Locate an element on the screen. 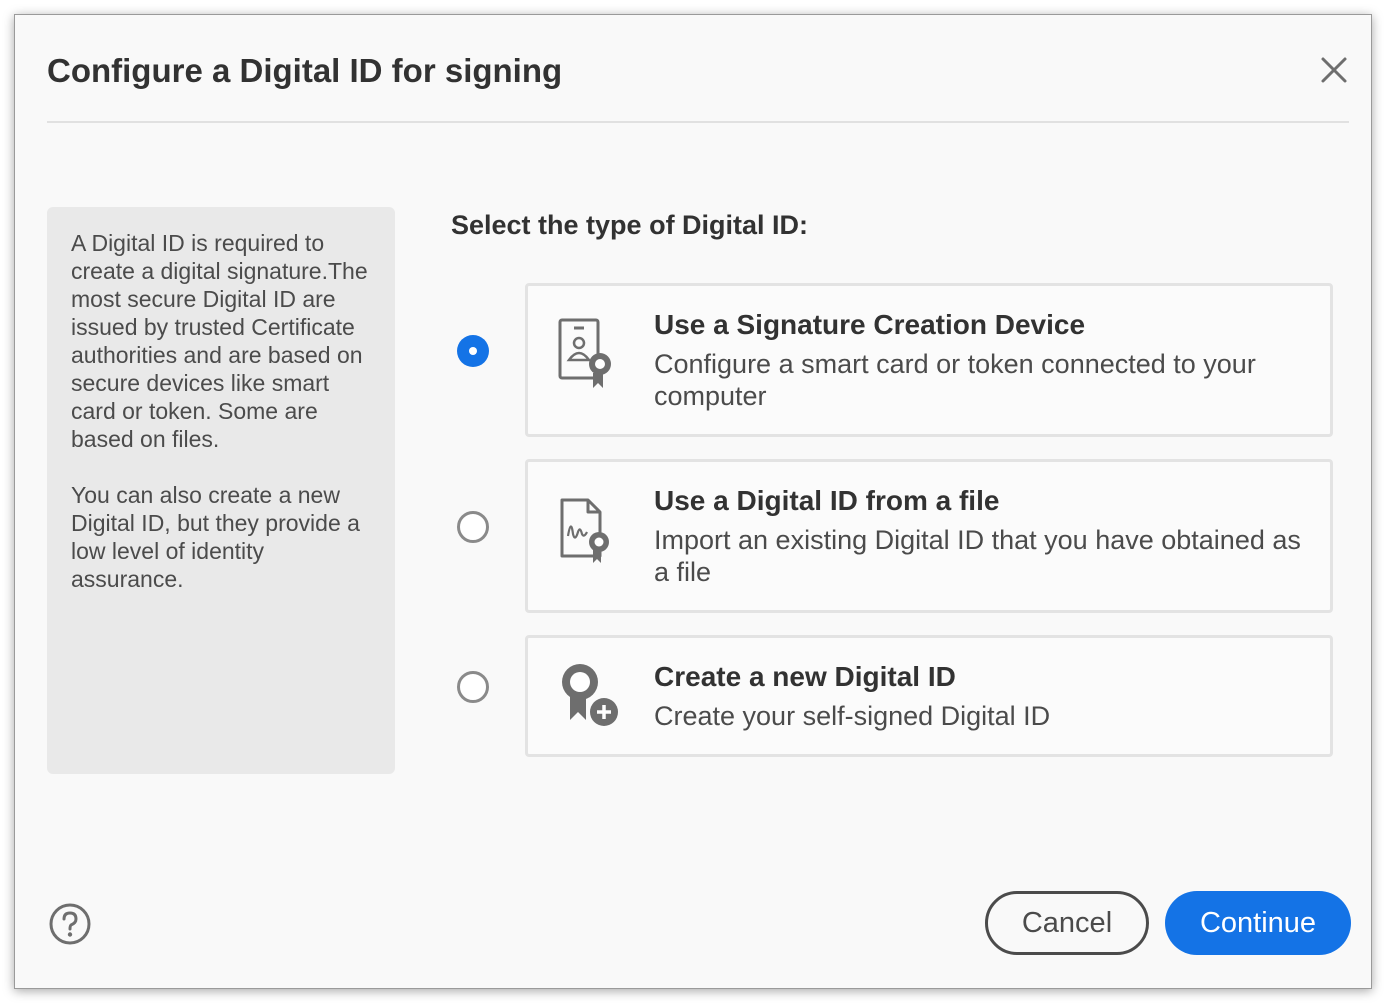 The height and width of the screenshot is (1003, 1387). header-divider is located at coordinates (698, 122).